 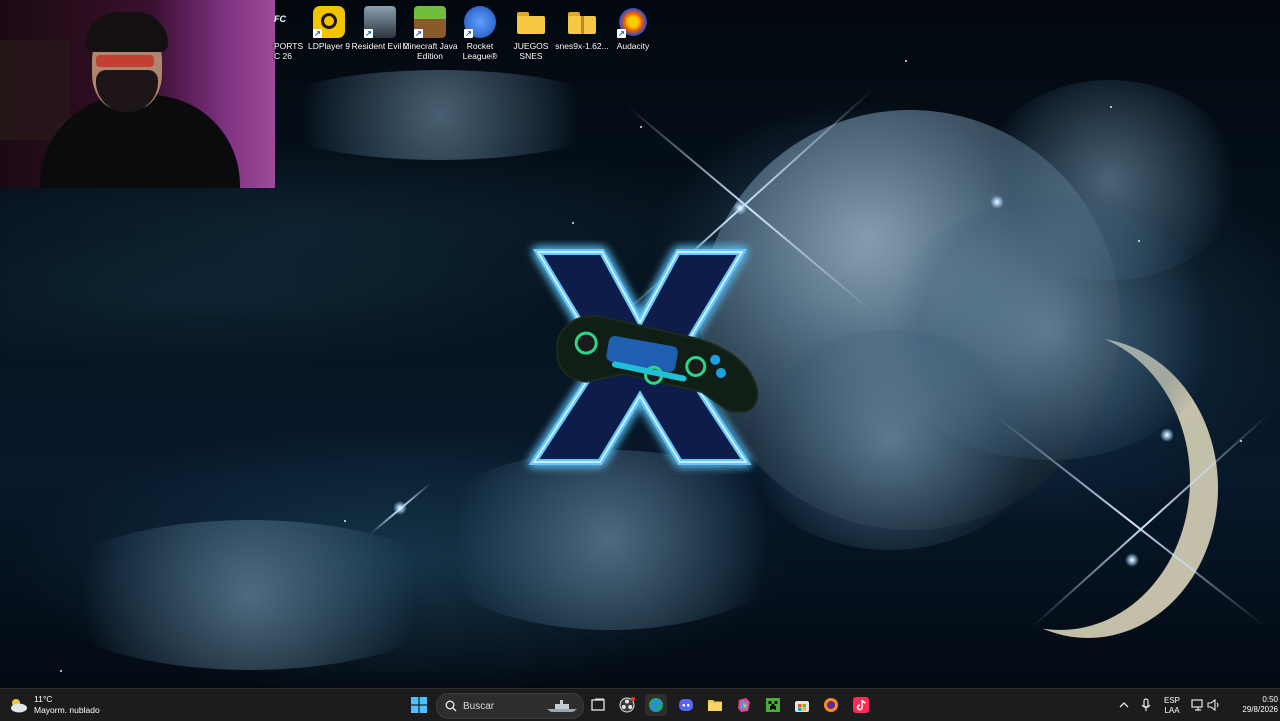 I want to click on taskbar-app-file-explorer, so click(x=715, y=705).